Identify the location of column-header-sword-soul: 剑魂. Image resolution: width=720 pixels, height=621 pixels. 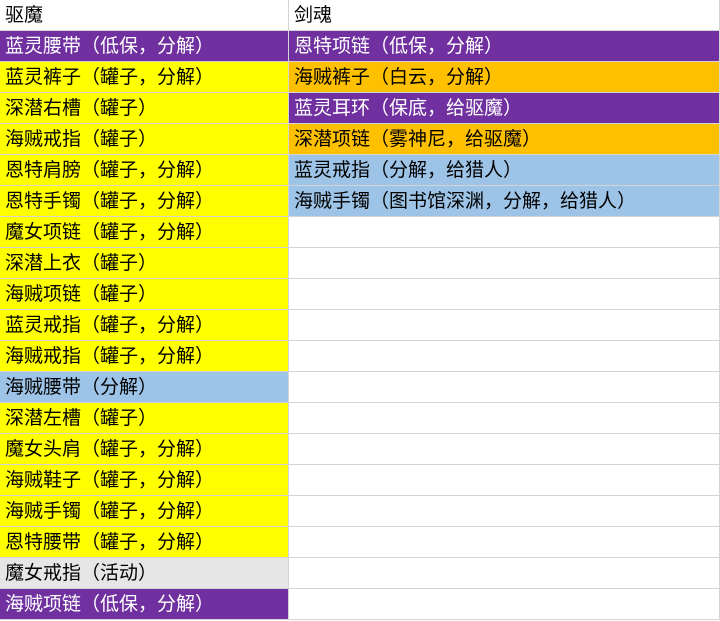
(504, 15).